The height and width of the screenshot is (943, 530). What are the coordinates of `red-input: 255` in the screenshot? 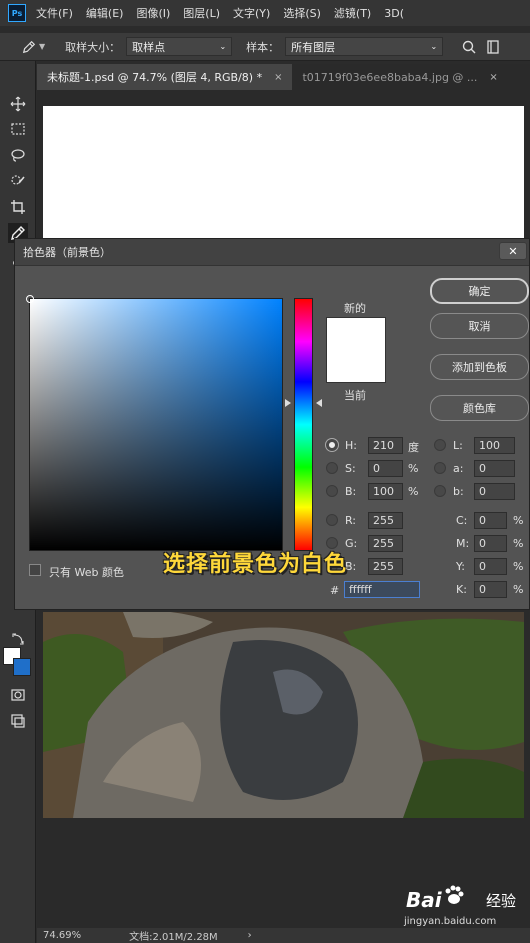 It's located at (385, 520).